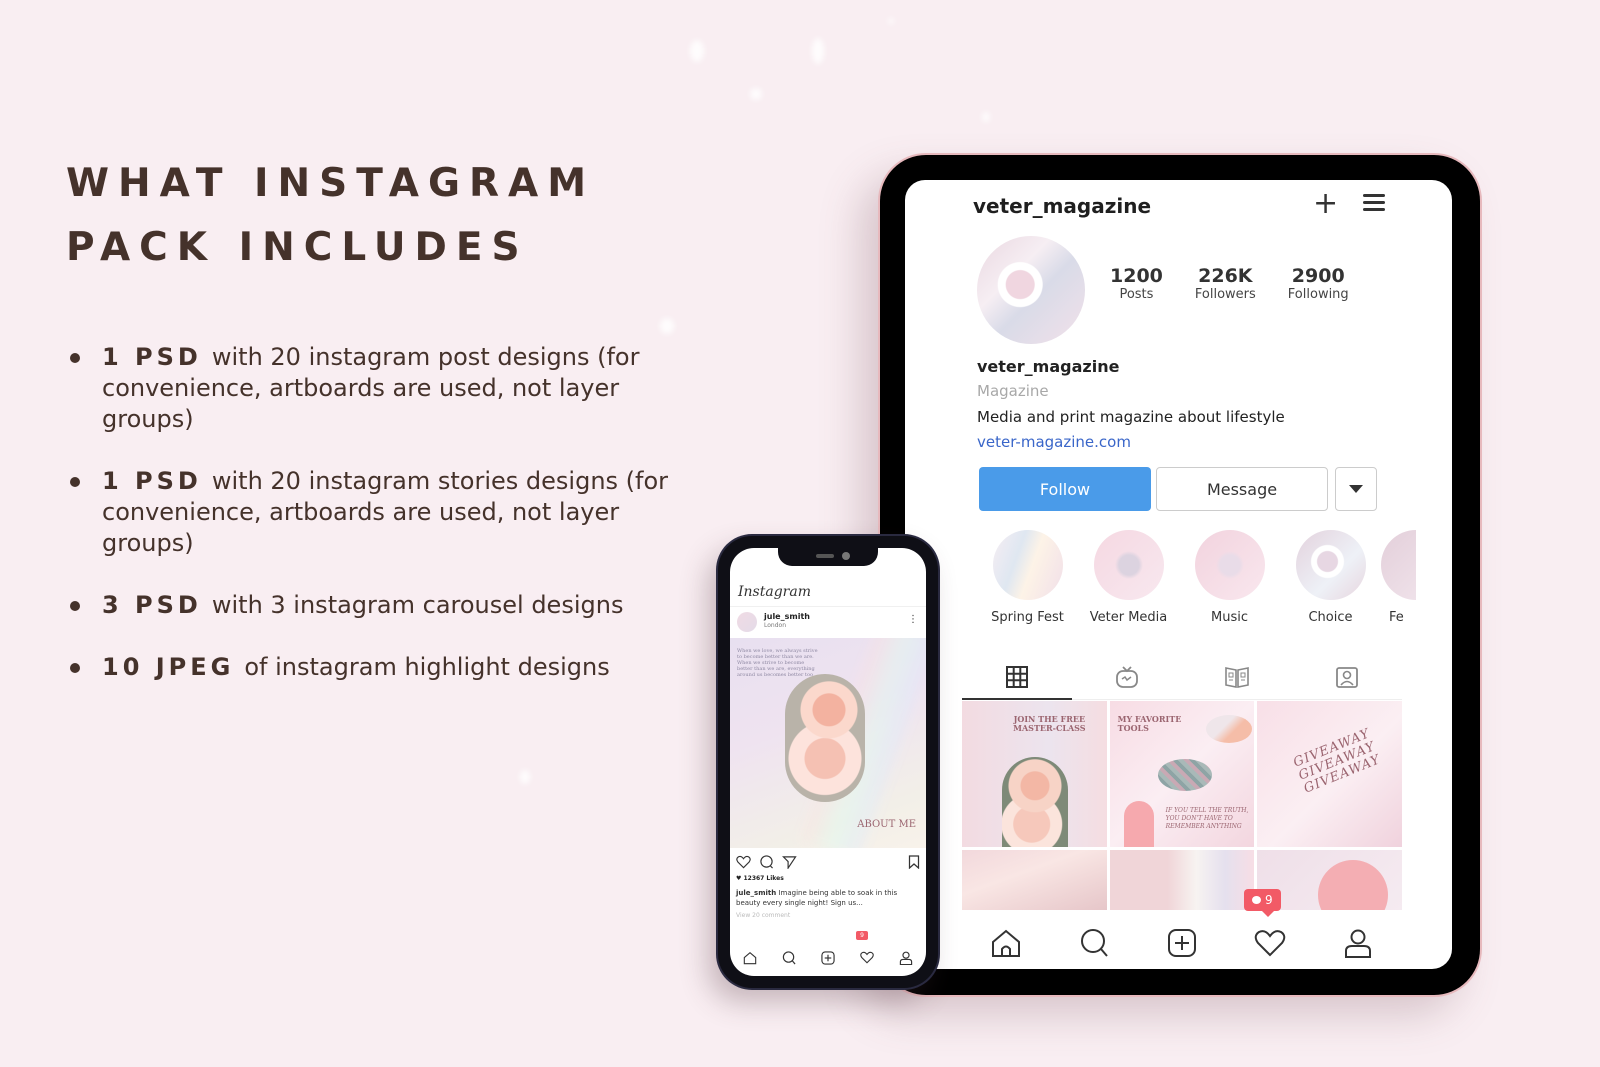 The height and width of the screenshot is (1067, 1600). I want to click on grid-icon, so click(1017, 677).